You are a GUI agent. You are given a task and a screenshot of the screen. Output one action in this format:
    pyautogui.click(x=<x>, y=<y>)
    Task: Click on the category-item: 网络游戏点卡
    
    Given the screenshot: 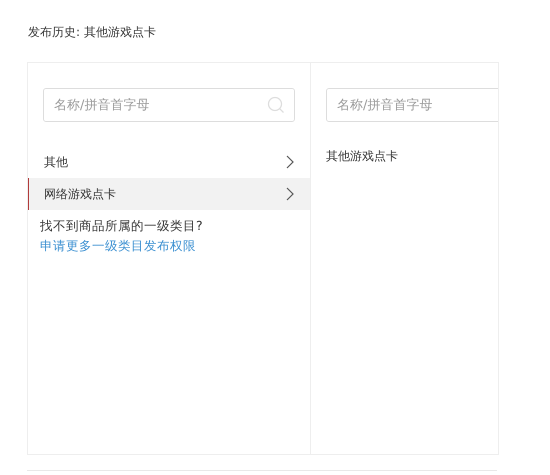 What is the action you would take?
    pyautogui.click(x=169, y=194)
    